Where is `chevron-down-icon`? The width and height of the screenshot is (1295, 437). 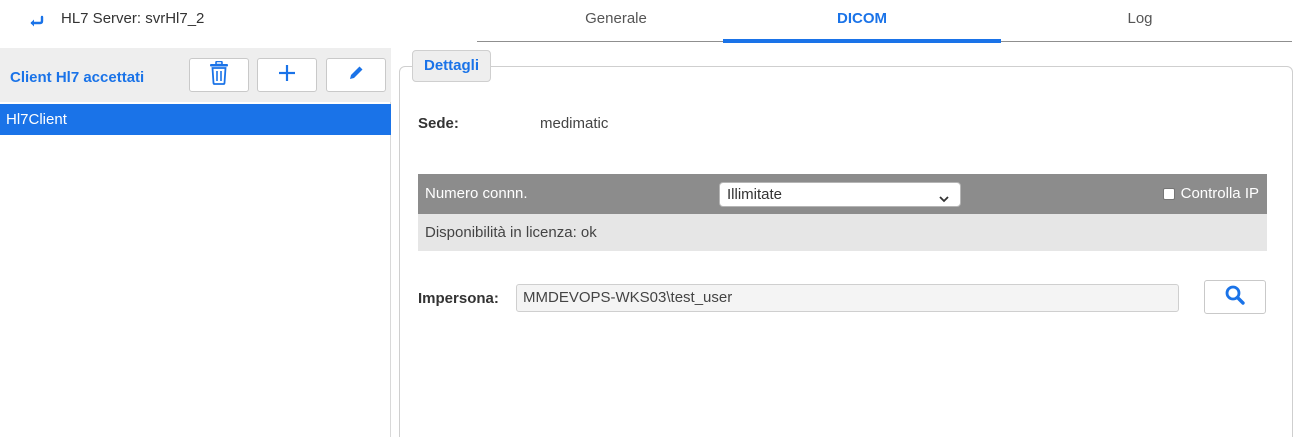
chevron-down-icon is located at coordinates (944, 196).